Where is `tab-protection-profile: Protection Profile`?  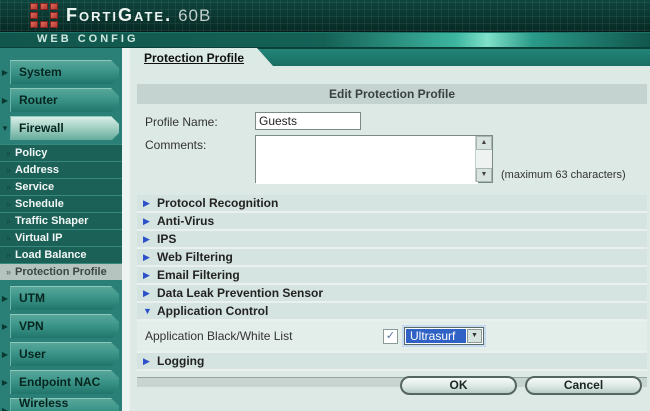 tab-protection-profile: Protection Profile is located at coordinates (194, 57).